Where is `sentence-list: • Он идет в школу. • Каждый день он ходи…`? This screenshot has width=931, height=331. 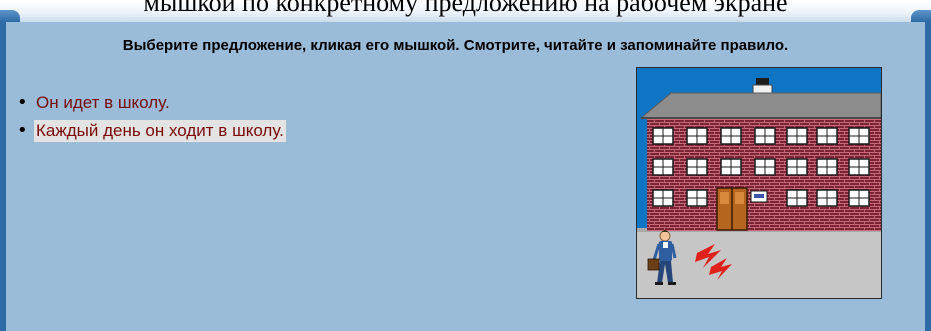
sentence-list: • Он идет в школу. • Каждый день он ходи… is located at coordinates (151, 118).